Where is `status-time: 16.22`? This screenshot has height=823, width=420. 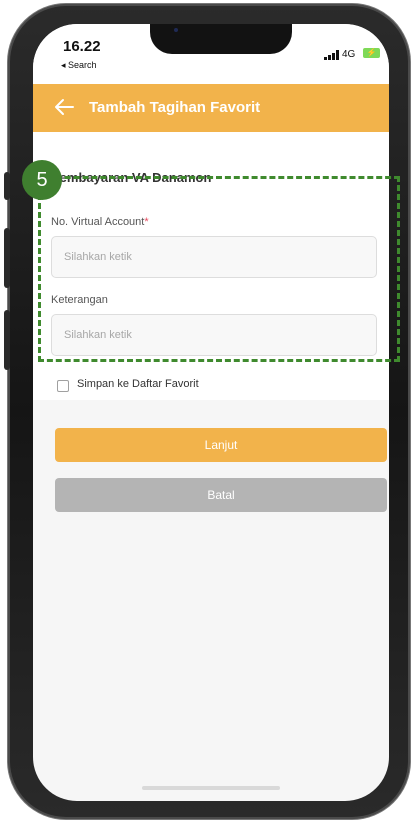
status-time: 16.22 is located at coordinates (82, 46).